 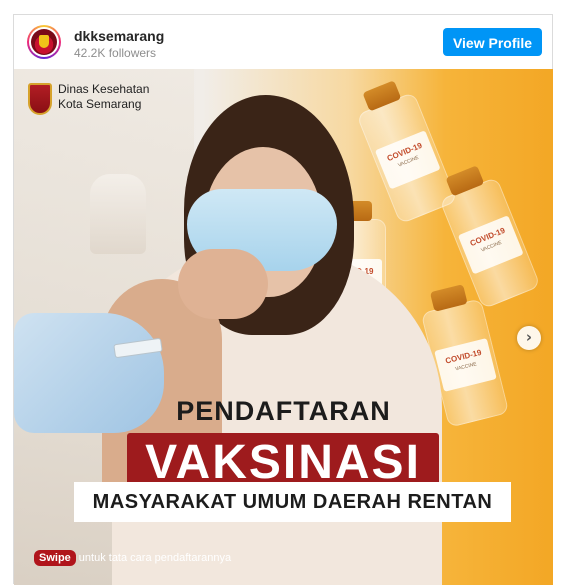 I want to click on avatar-image, so click(x=44, y=42).